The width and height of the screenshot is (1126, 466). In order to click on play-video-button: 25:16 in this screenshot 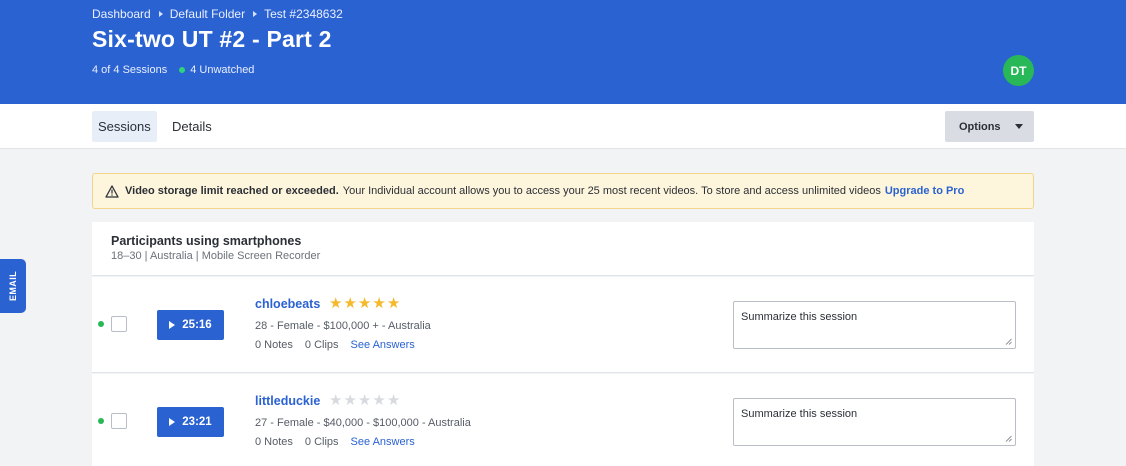, I will do `click(190, 325)`.